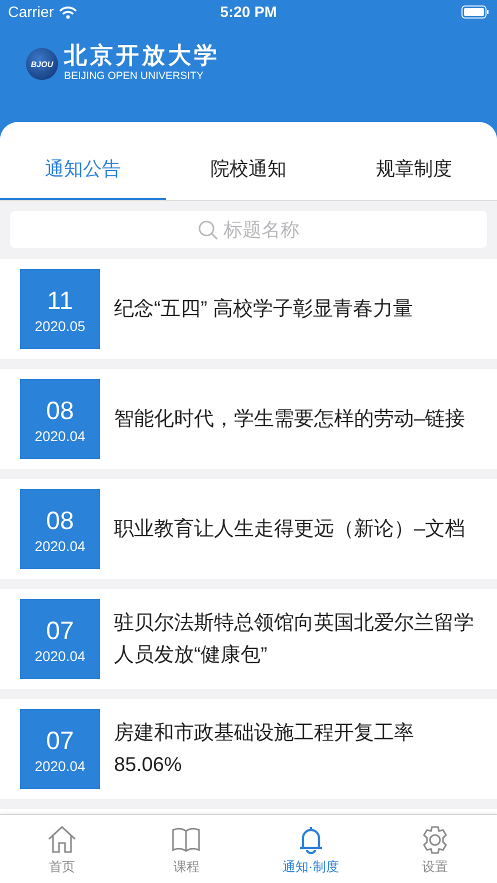  Describe the element at coordinates (62, 840) in the screenshot. I see `home-icon` at that location.